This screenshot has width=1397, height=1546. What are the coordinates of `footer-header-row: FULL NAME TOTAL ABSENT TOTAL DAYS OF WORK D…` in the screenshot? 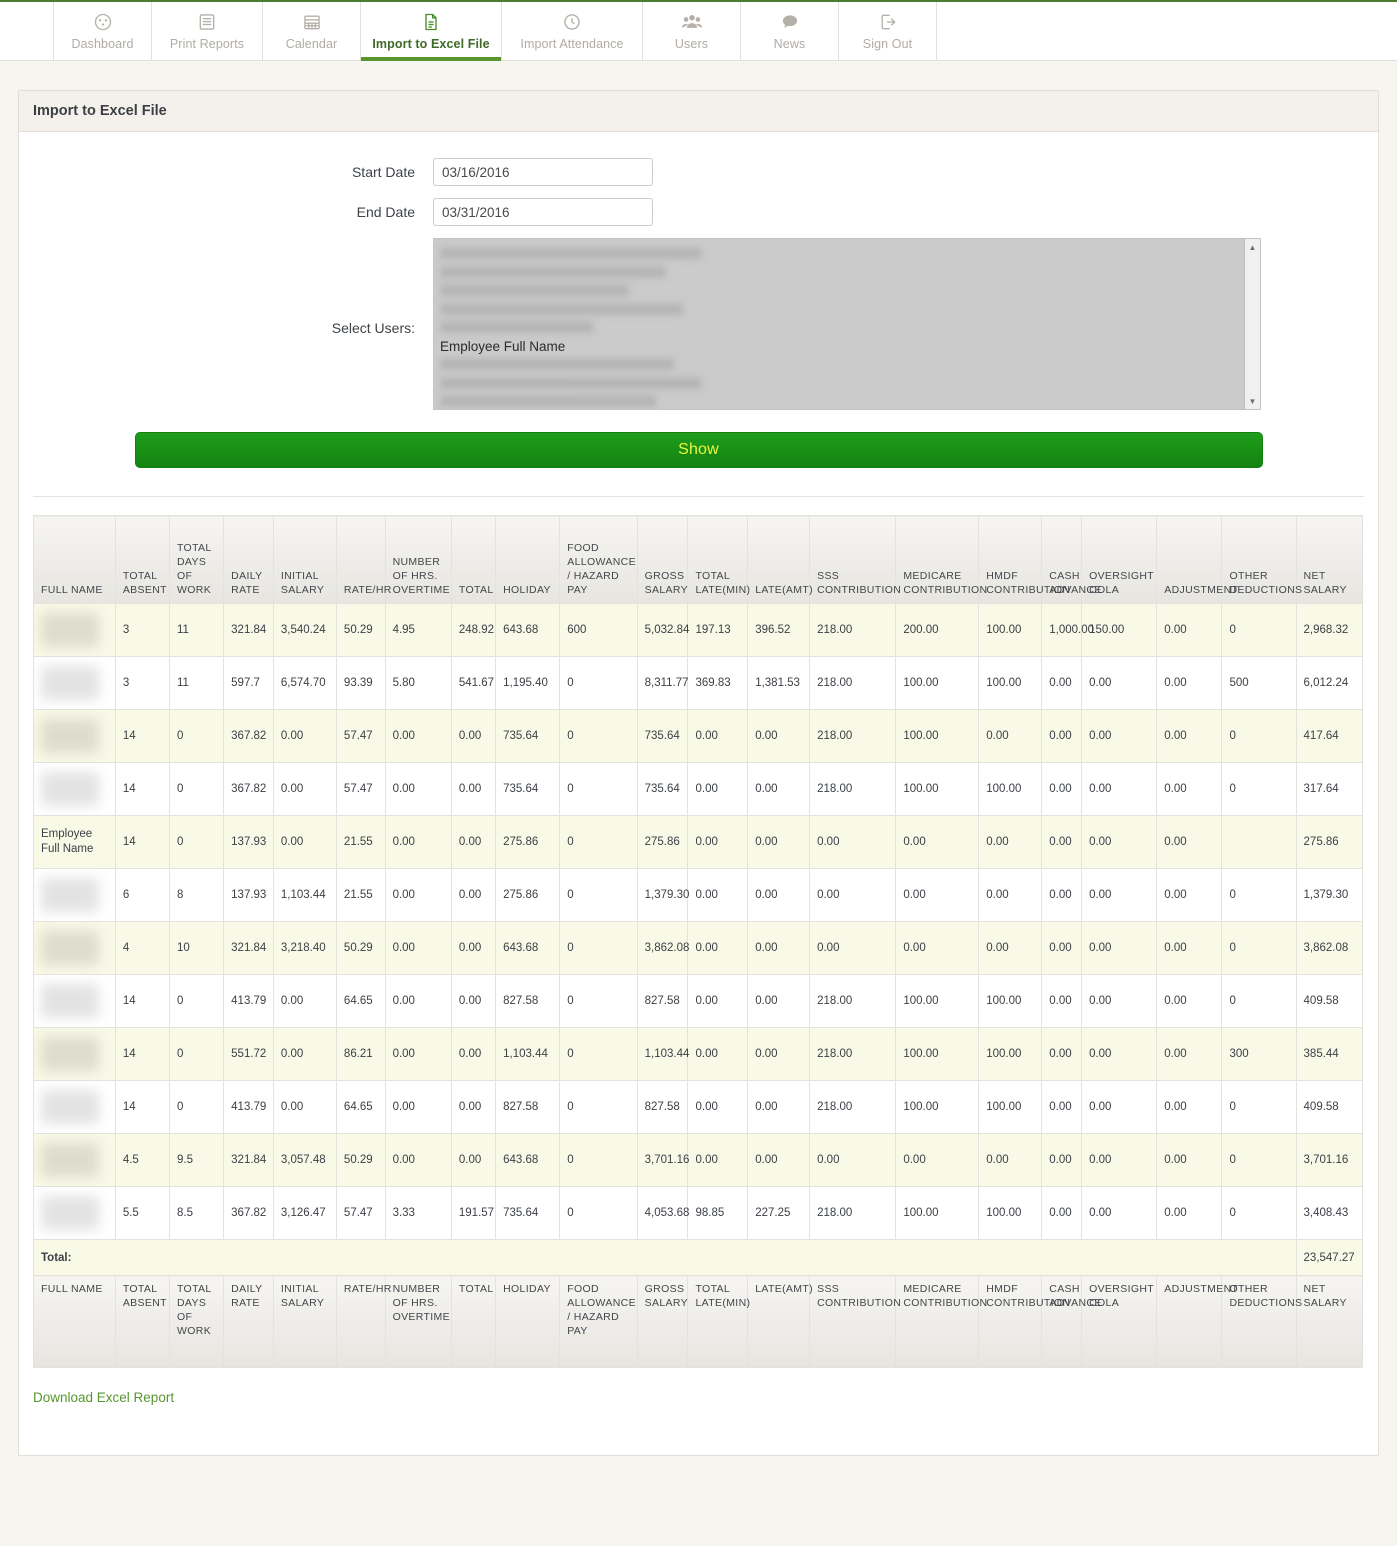 It's located at (698, 1321).